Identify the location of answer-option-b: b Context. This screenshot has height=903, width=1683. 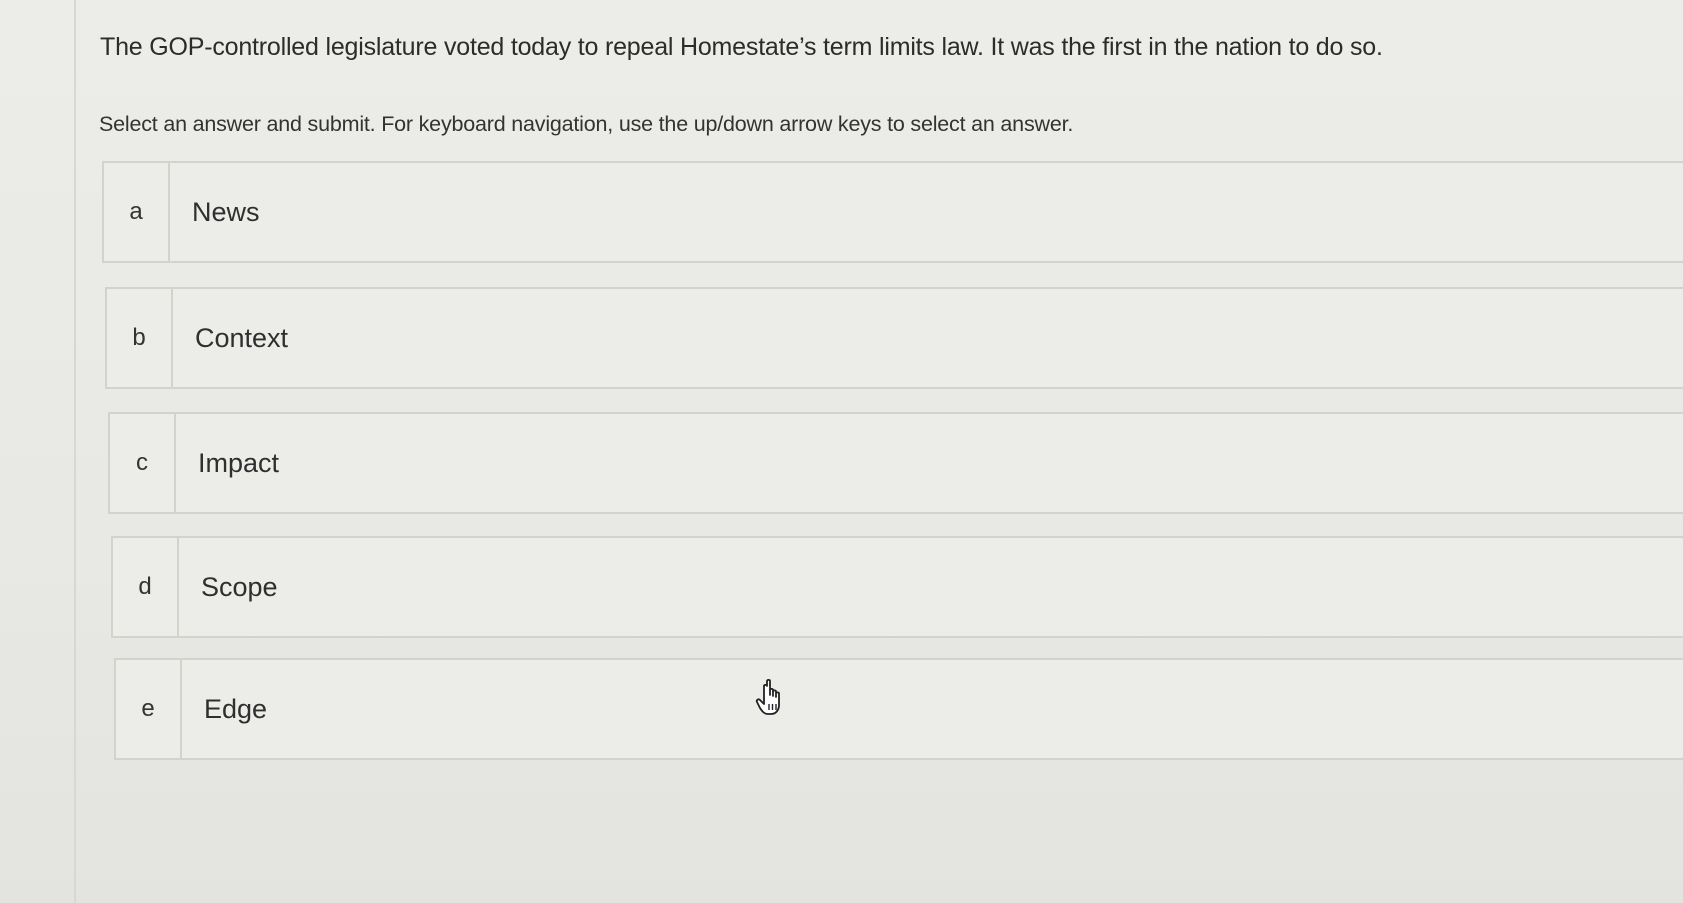
(894, 338).